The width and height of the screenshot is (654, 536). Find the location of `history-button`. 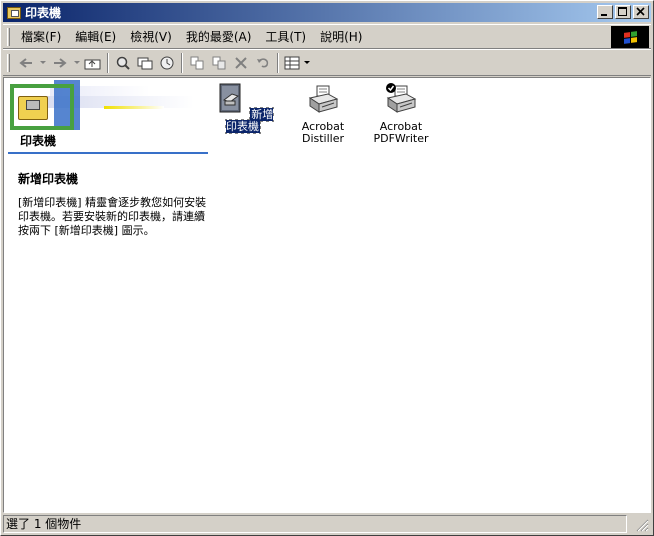

history-button is located at coordinates (167, 63).